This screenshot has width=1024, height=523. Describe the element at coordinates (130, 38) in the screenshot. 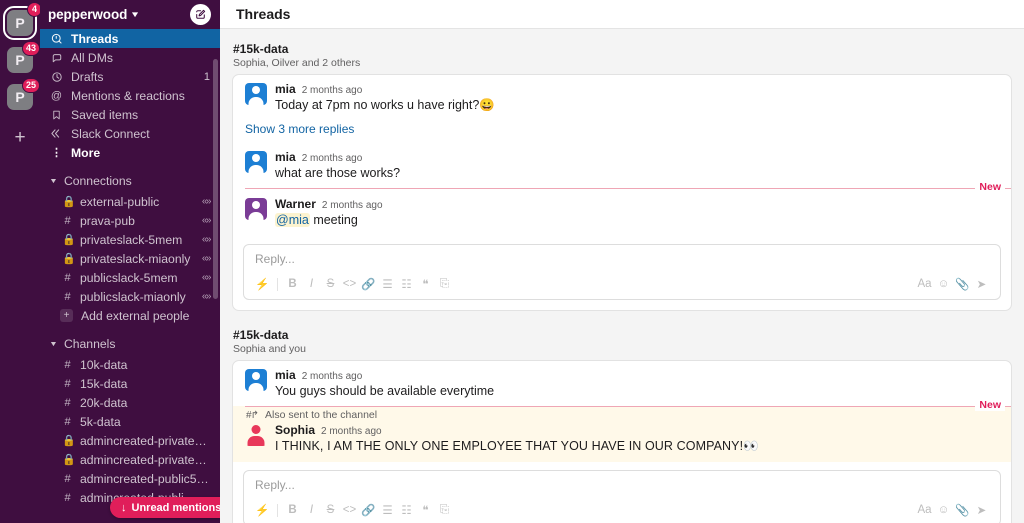

I see `sidebar-item-threads: Threads` at that location.